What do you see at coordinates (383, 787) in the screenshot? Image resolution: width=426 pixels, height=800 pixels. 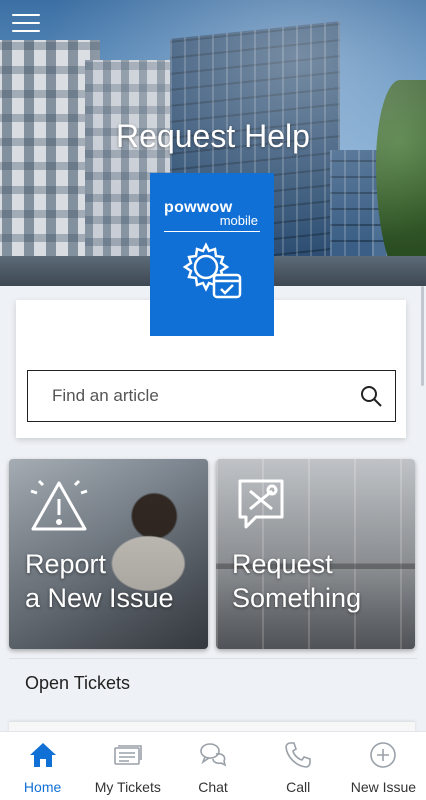 I see `tab-label: New Issue` at bounding box center [383, 787].